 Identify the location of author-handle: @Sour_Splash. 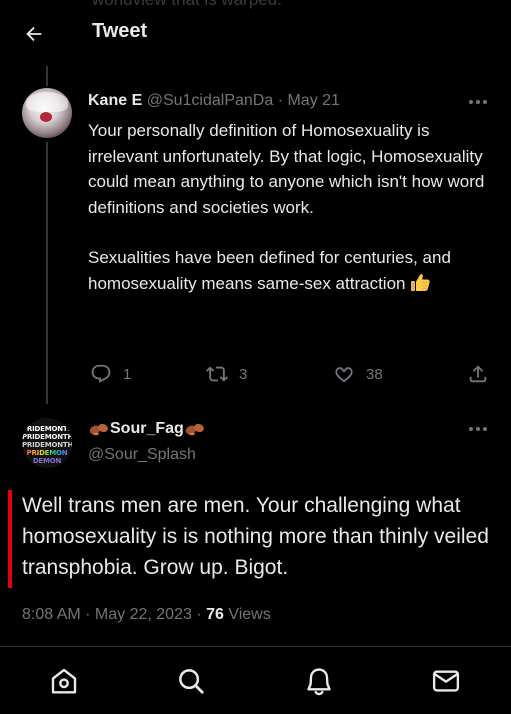
(142, 455).